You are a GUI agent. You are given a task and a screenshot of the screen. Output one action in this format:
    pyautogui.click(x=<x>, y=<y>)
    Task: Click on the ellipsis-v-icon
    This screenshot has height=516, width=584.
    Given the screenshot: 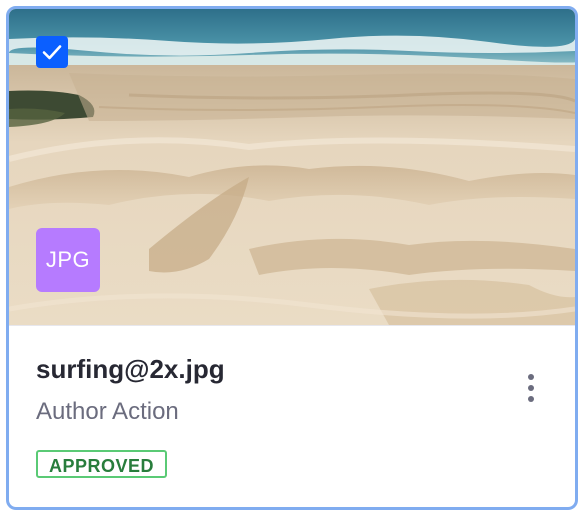 What is the action you would take?
    pyautogui.click(x=531, y=388)
    